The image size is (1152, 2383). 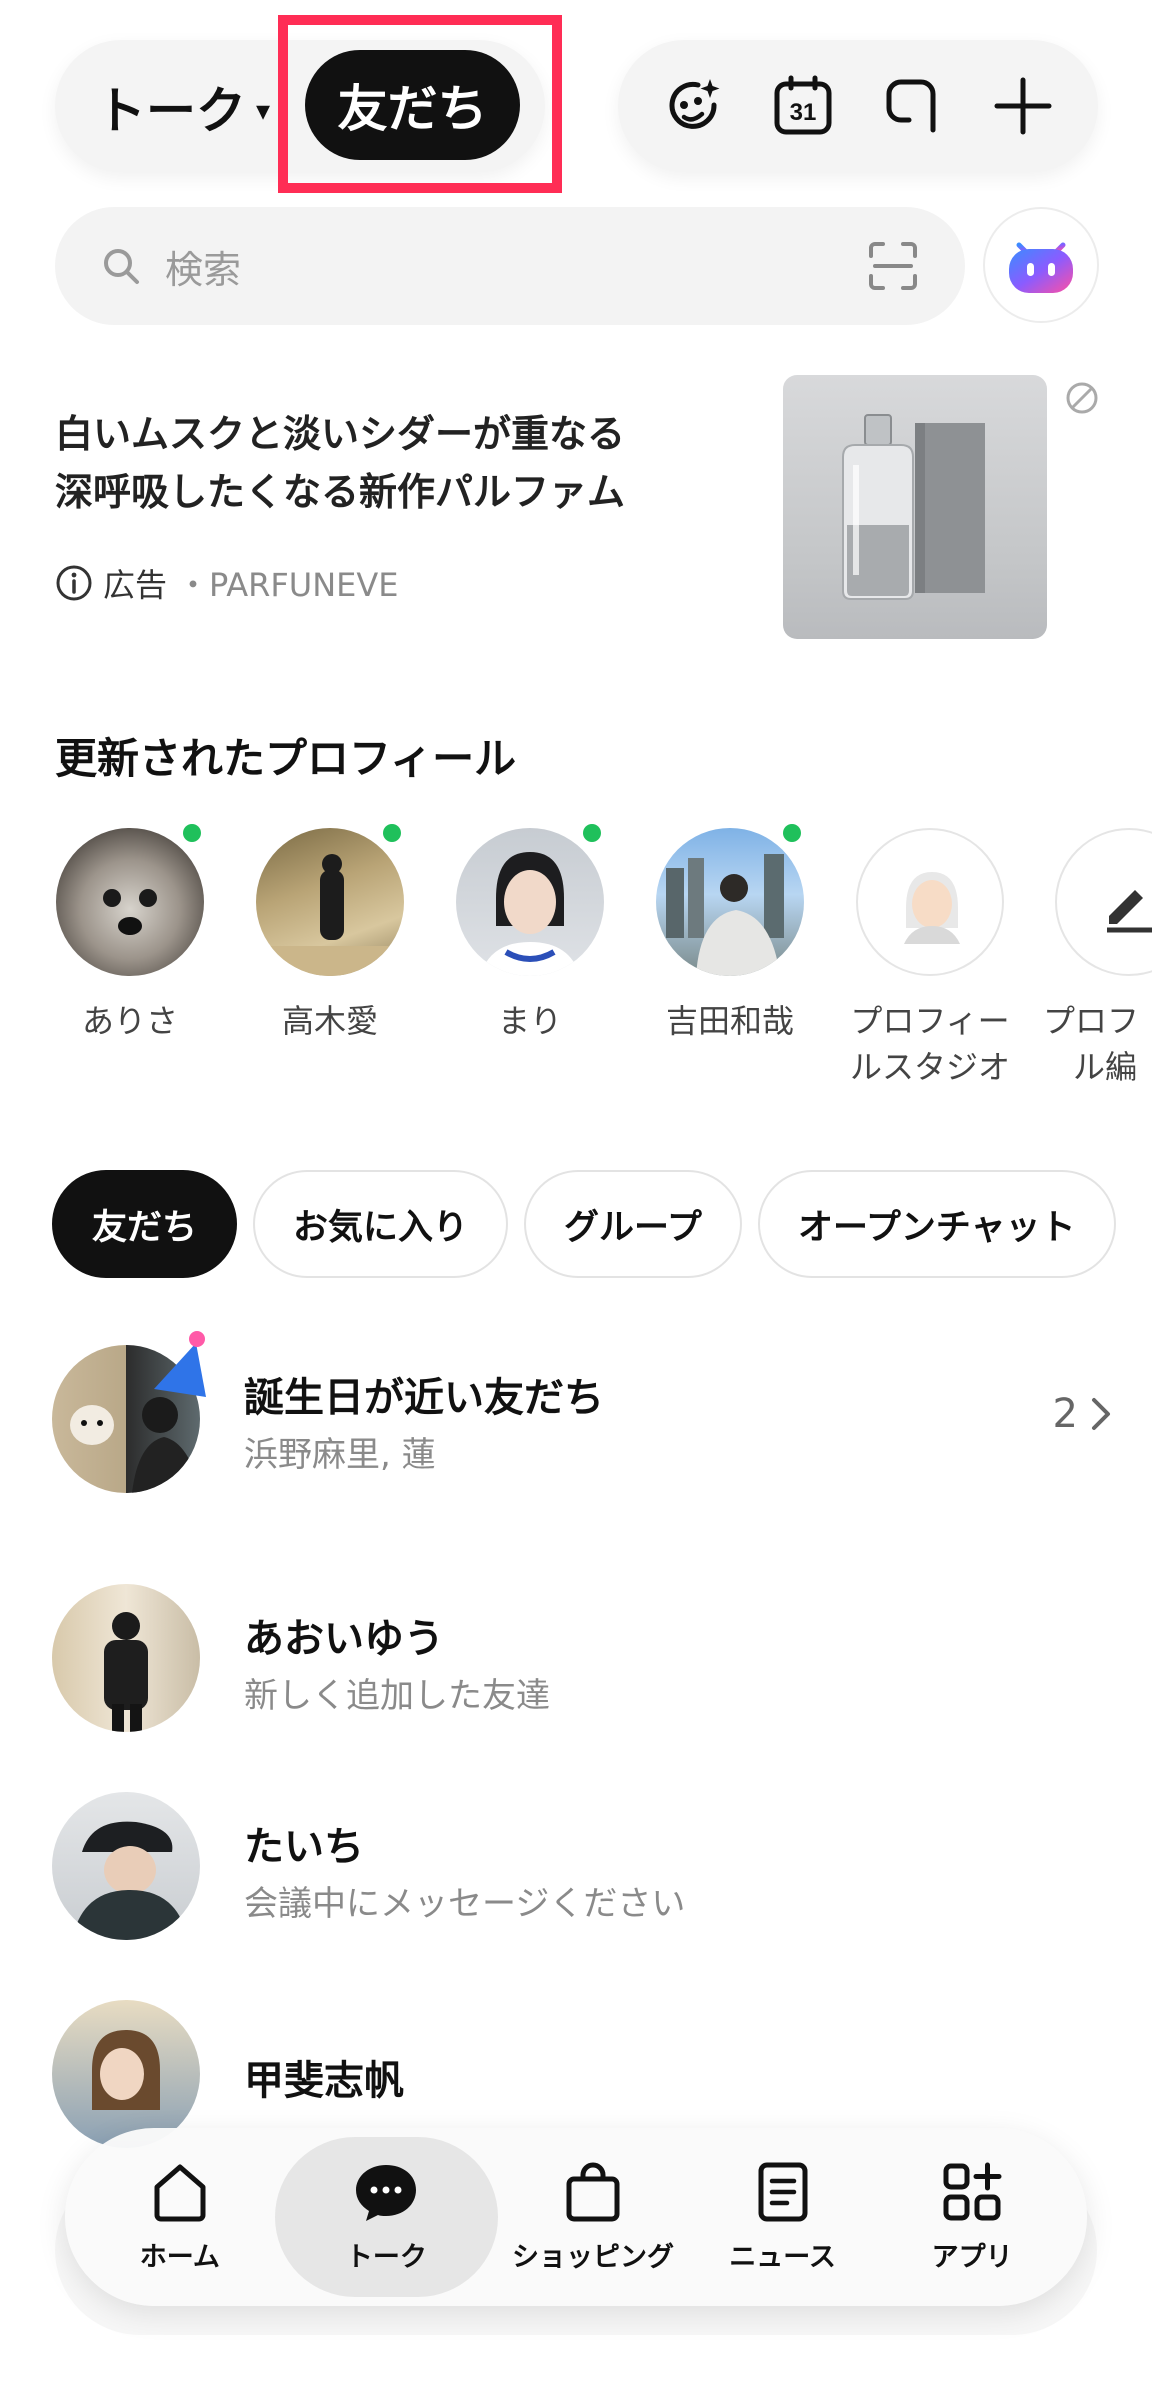 What do you see at coordinates (286, 758) in the screenshot?
I see `updated-profiles-title: 更新されたプロフィール` at bounding box center [286, 758].